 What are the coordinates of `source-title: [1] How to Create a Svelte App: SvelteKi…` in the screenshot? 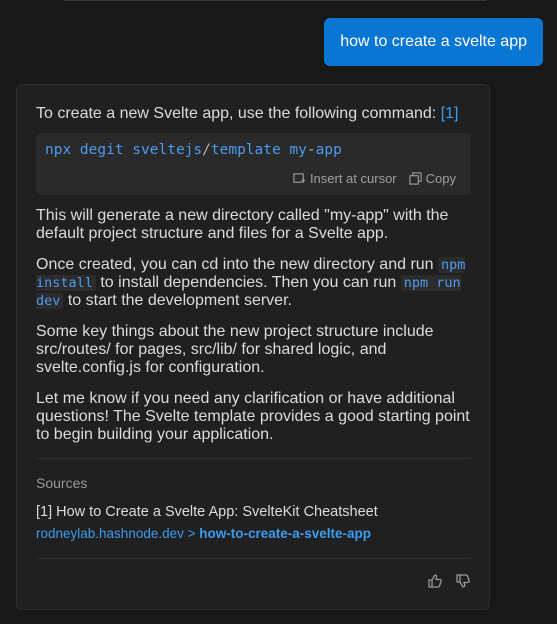 It's located at (207, 512).